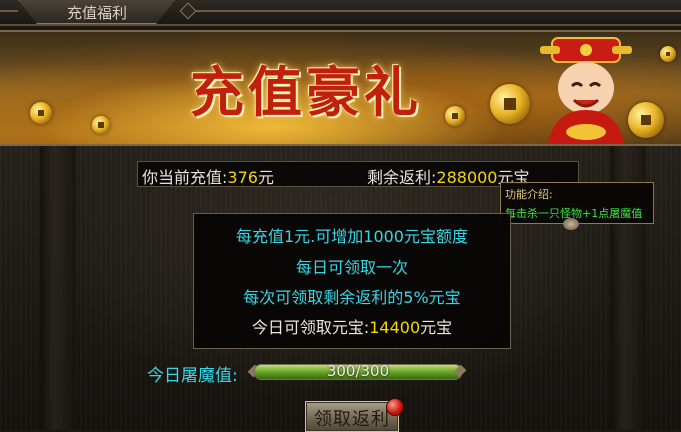 The width and height of the screenshot is (681, 432). I want to click on tab-recharge-welfare: 充值福利, so click(96, 12).